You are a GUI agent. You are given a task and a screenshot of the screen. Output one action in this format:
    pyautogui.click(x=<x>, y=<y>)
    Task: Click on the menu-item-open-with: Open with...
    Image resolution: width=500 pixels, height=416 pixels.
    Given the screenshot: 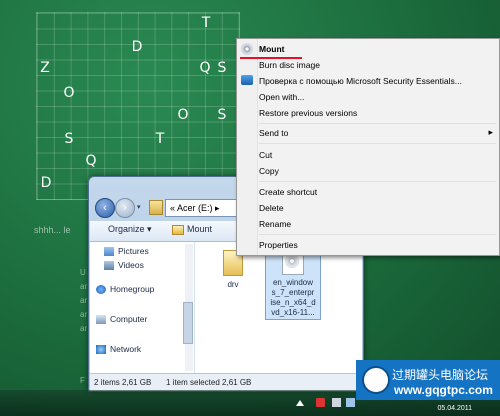 What is the action you would take?
    pyautogui.click(x=281, y=97)
    